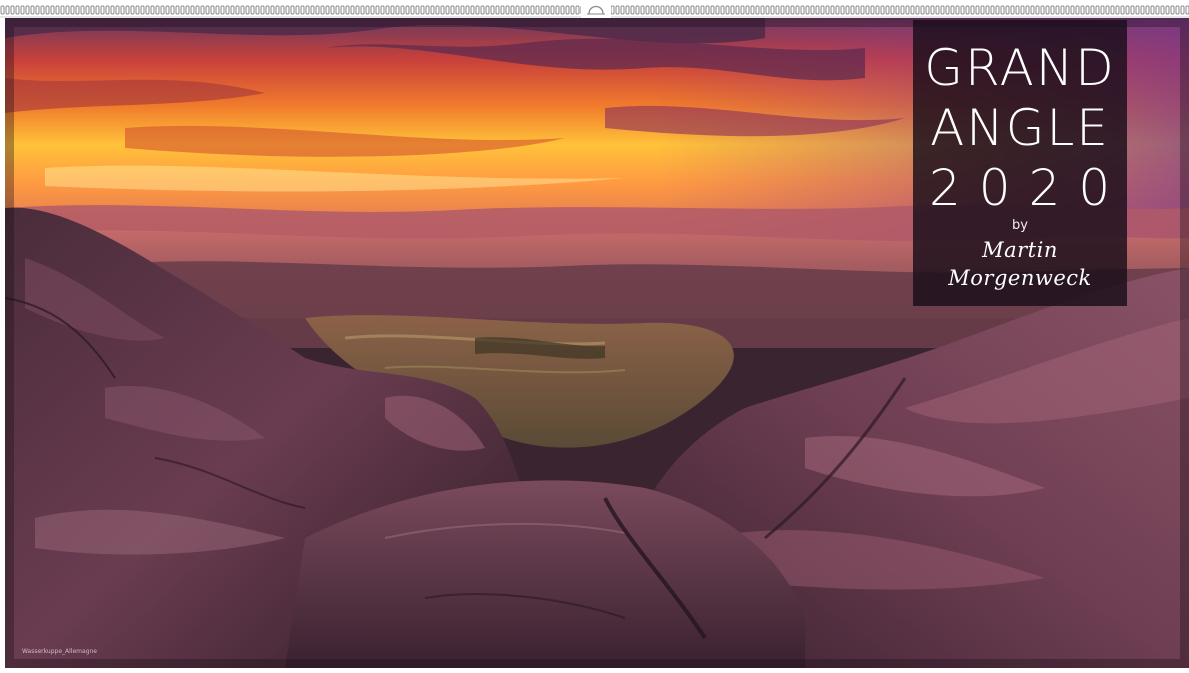 This screenshot has width=1189, height=673. Describe the element at coordinates (59, 651) in the screenshot. I see `photo-caption: Wasserkuppe_Allemagne` at that location.